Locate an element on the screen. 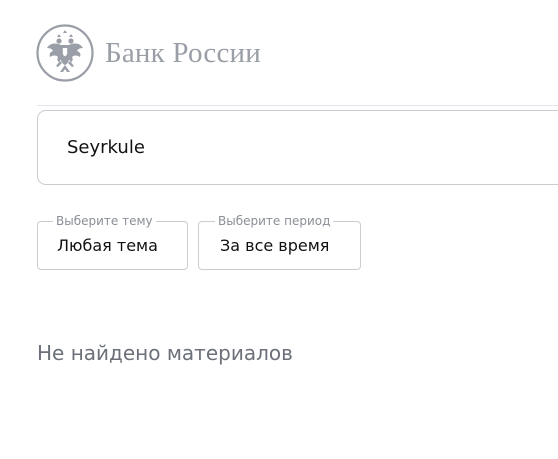  period-select: Выберите период За все время is located at coordinates (279, 242).